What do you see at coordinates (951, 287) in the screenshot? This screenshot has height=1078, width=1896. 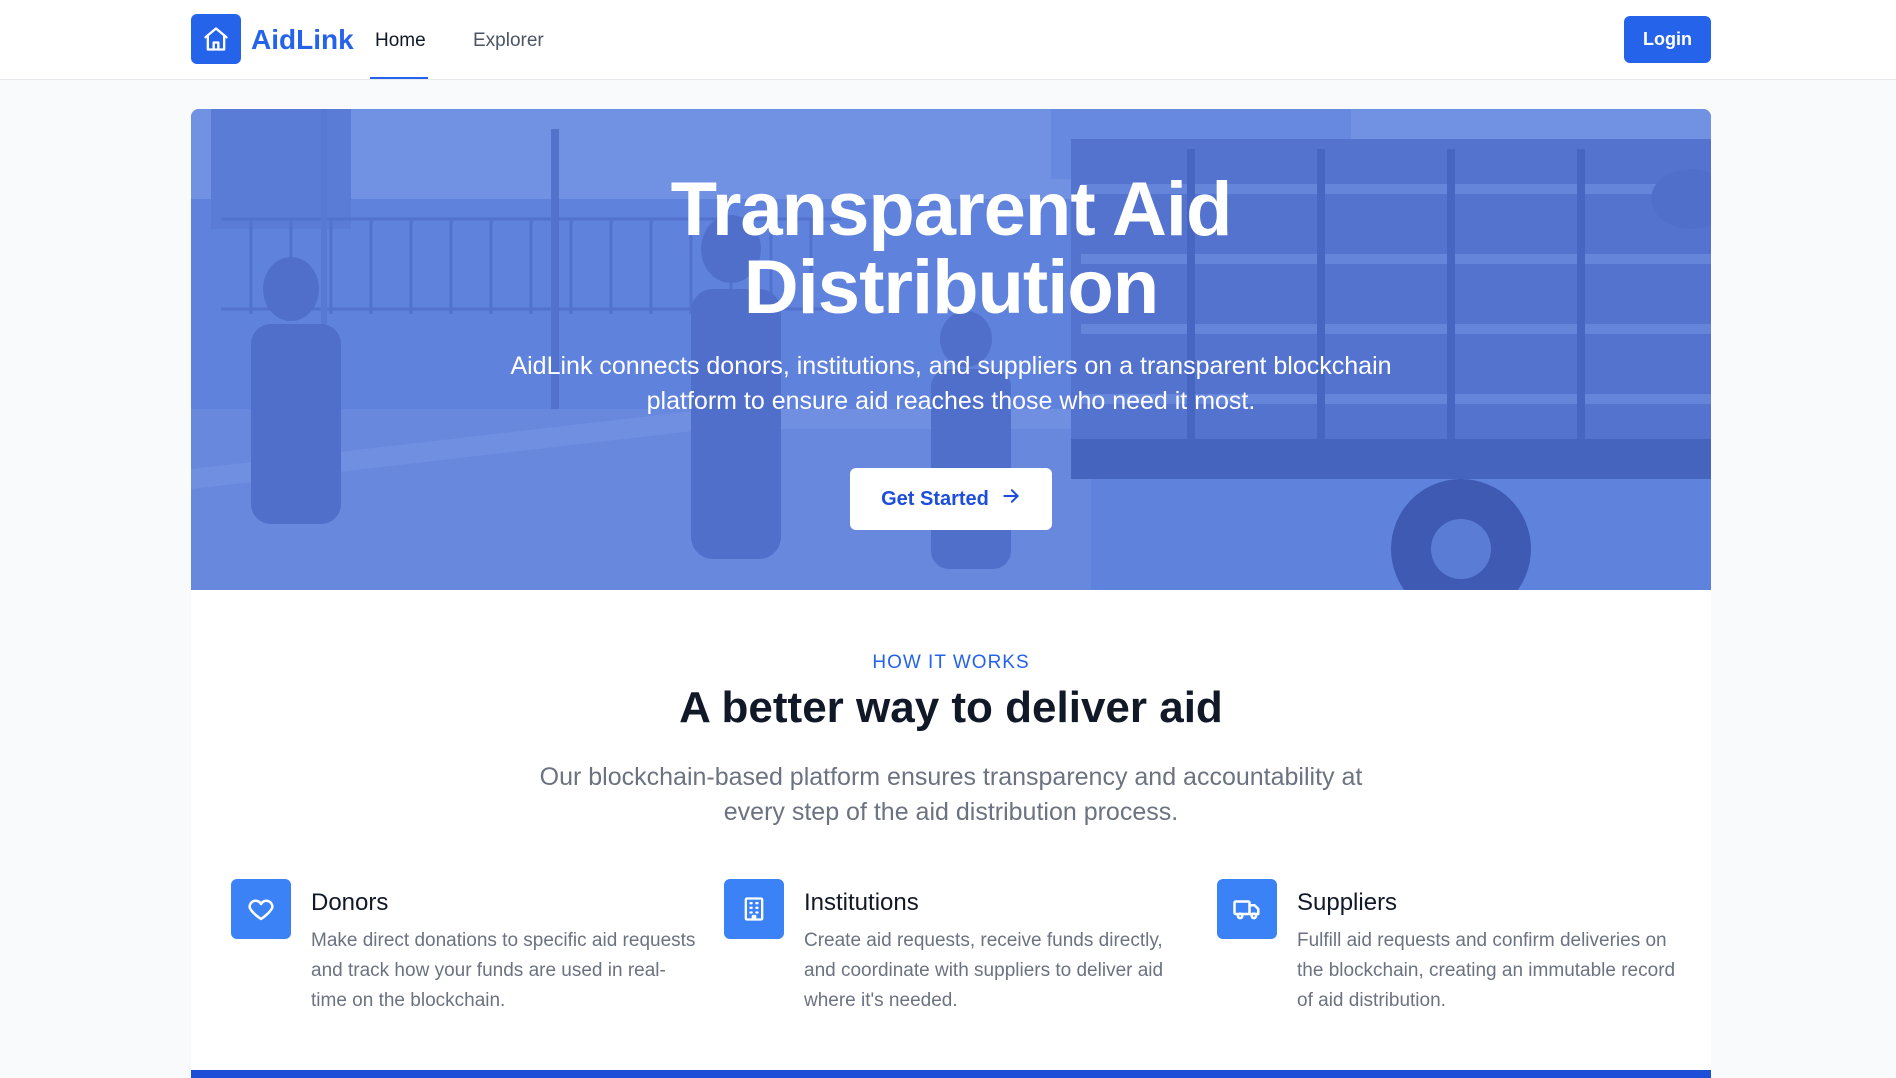 I see `hero-title-line-2: Distribution` at bounding box center [951, 287].